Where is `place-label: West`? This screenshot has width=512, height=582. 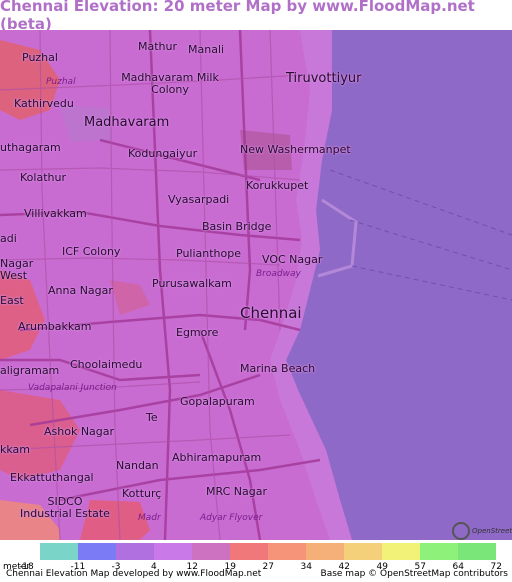 place-label: West is located at coordinates (14, 275).